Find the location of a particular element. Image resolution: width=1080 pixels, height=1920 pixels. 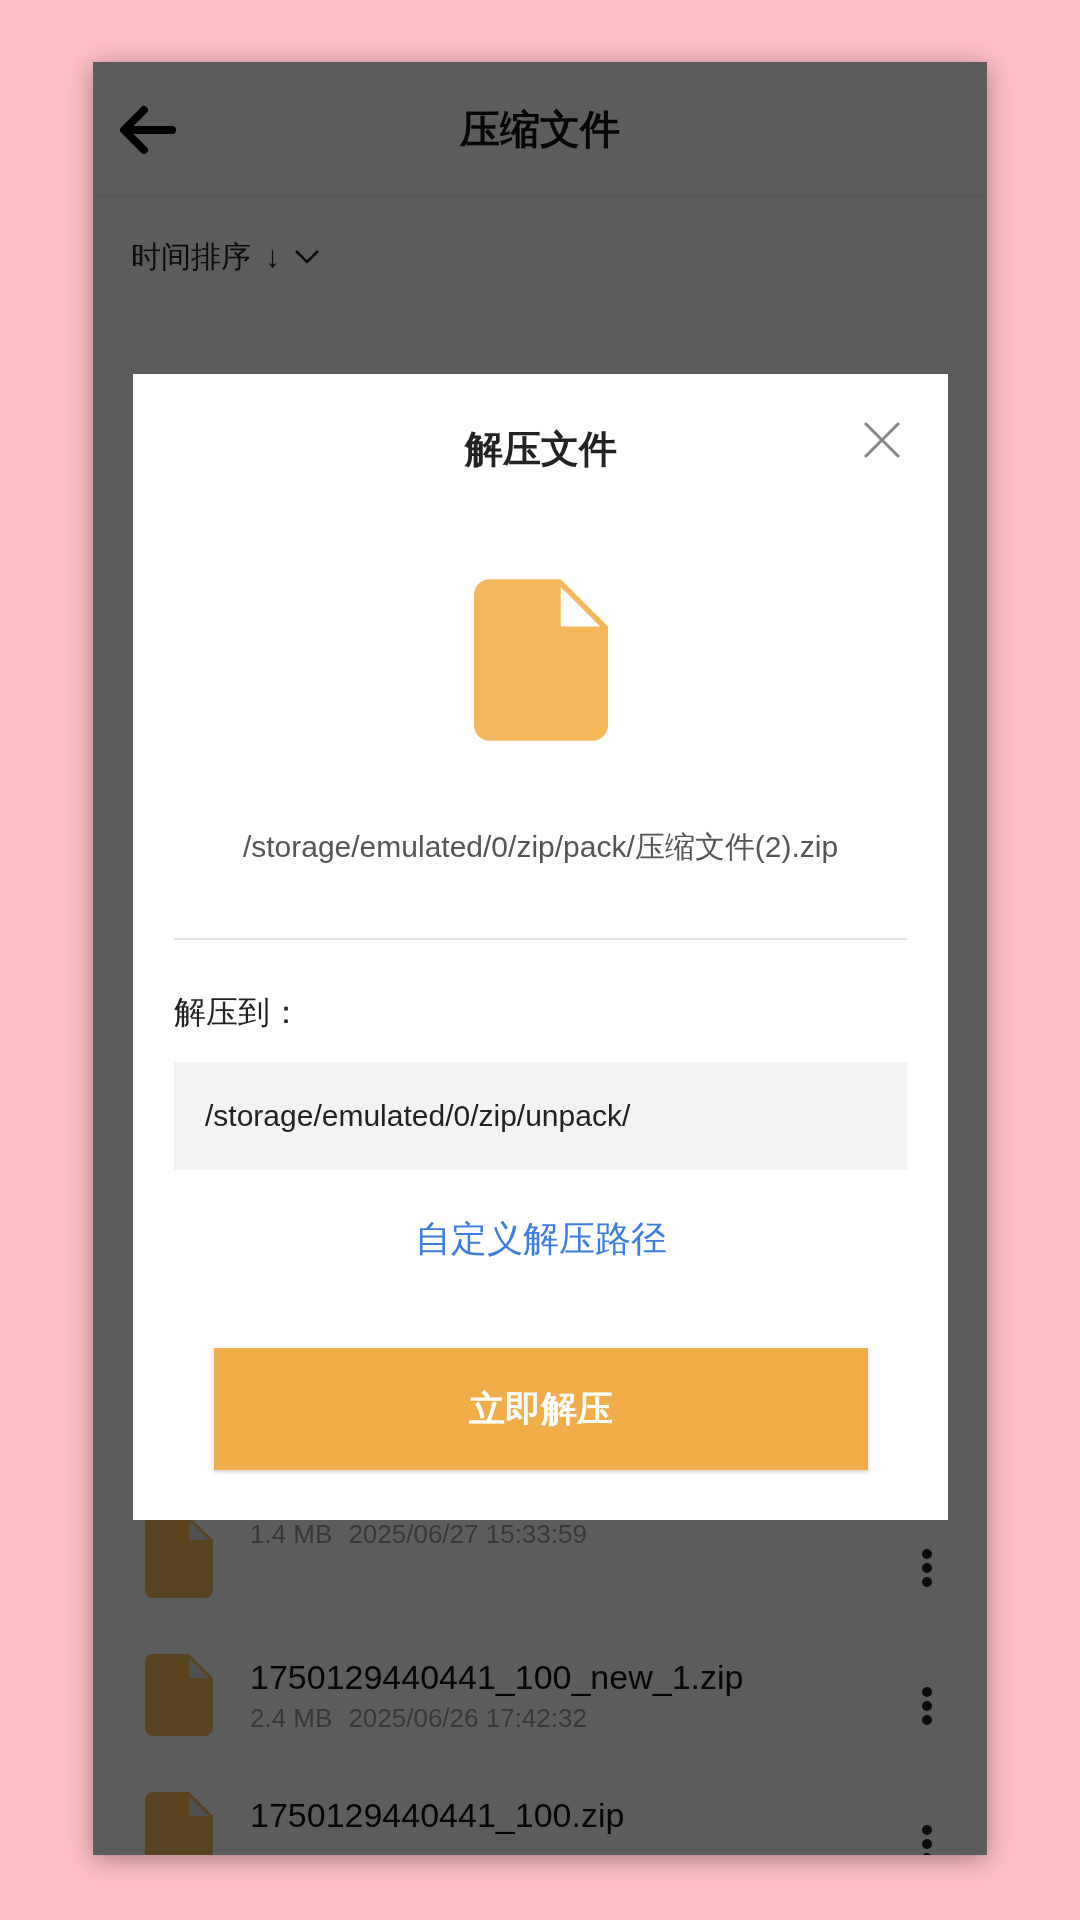

custom-path-link: 自定义解压路径 is located at coordinates (540, 1239).